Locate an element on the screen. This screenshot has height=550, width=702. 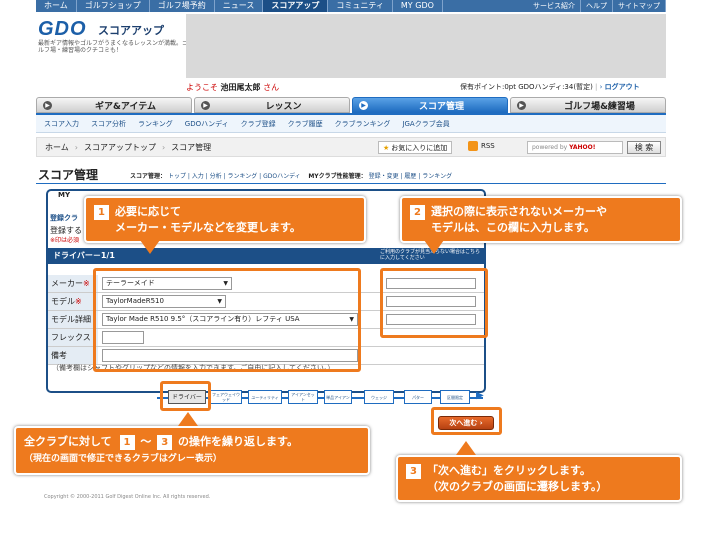
account-status: 保有ポイント:0pt GDOハンディ:34(暫定) | › ログアウト is located at coordinates (550, 87).